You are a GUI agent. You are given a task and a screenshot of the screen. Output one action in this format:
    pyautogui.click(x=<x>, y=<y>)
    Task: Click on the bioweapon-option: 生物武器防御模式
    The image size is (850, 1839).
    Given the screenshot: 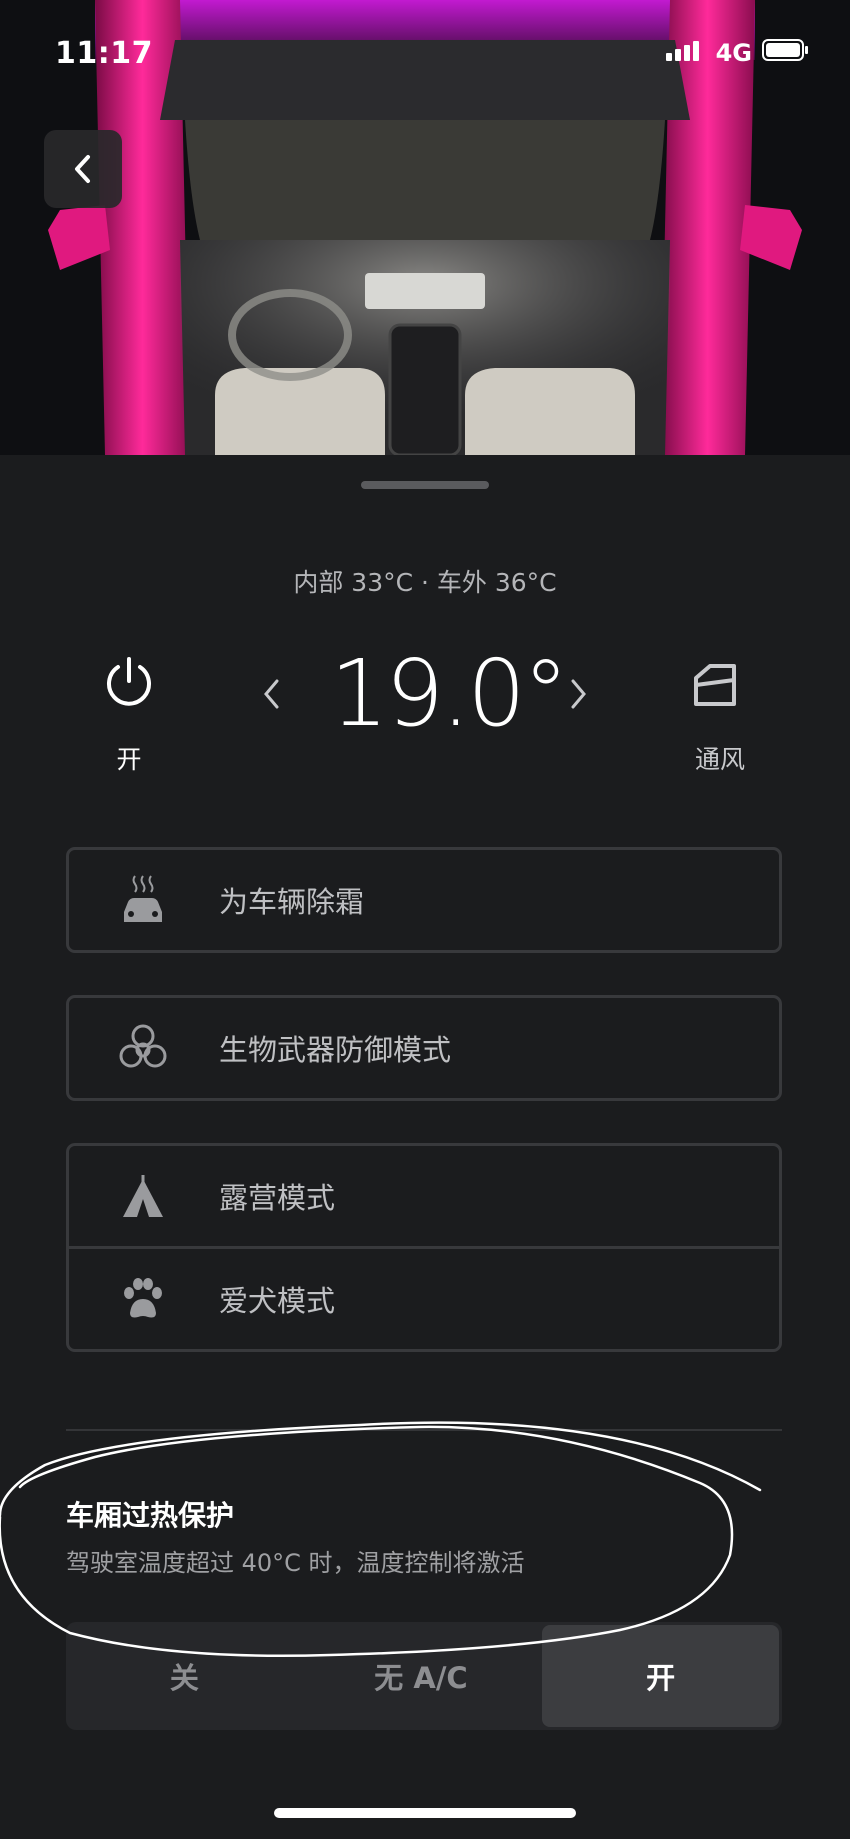 What is the action you would take?
    pyautogui.click(x=424, y=1048)
    